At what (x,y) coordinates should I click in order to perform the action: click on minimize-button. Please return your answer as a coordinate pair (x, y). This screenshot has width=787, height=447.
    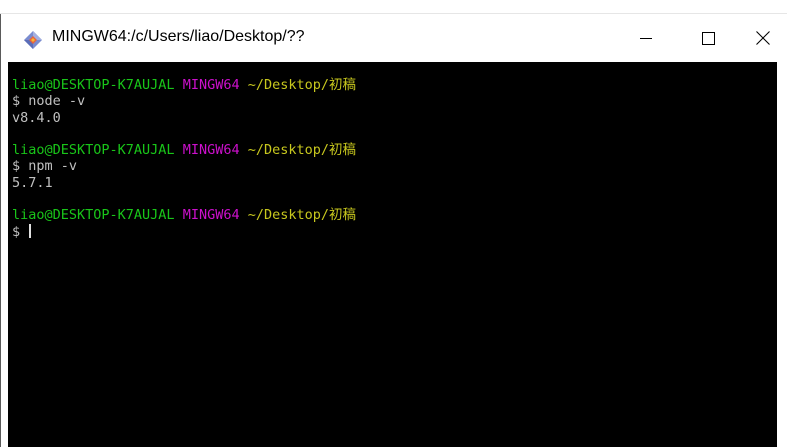
    Looking at the image, I should click on (646, 38).